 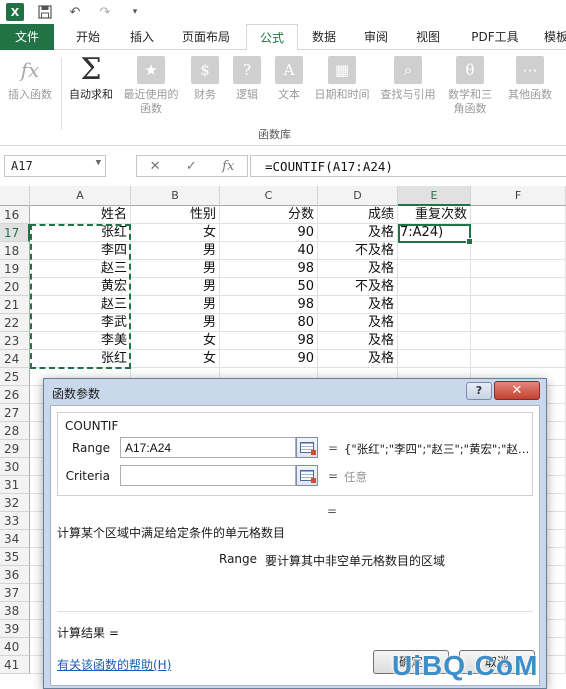 I want to click on row-header: 29, so click(x=15, y=449).